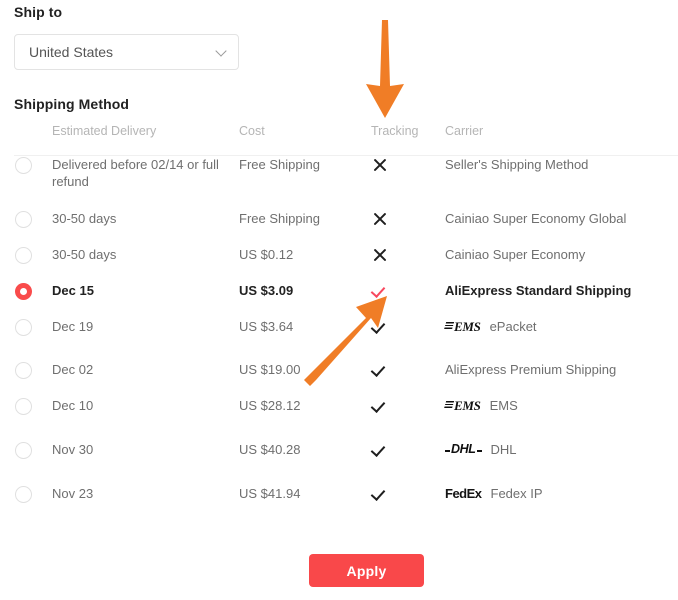  I want to click on shipping-option-carrier-label: Fedex IP, so click(516, 493).